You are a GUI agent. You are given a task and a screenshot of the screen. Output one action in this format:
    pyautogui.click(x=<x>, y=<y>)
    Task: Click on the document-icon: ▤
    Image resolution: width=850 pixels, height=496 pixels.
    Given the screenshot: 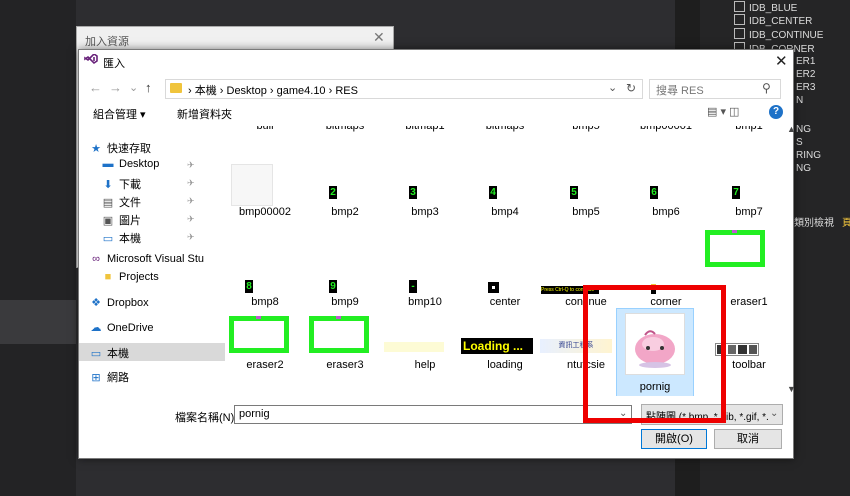 What is the action you would take?
    pyautogui.click(x=108, y=203)
    